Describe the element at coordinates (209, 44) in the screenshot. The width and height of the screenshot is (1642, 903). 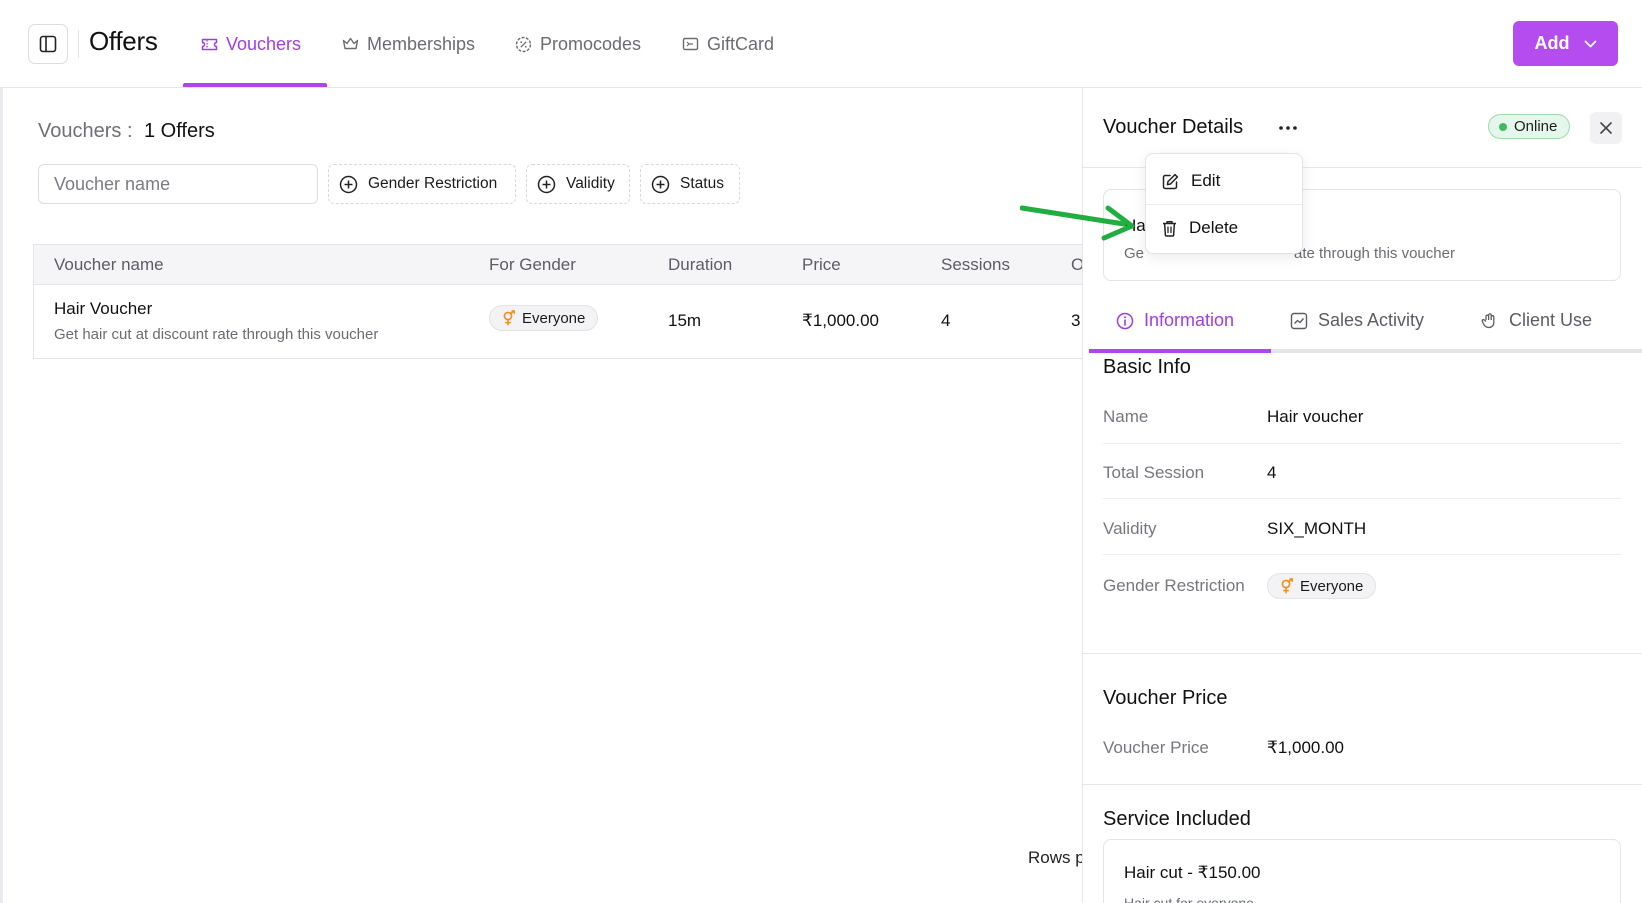
I see `ticket-icon` at that location.